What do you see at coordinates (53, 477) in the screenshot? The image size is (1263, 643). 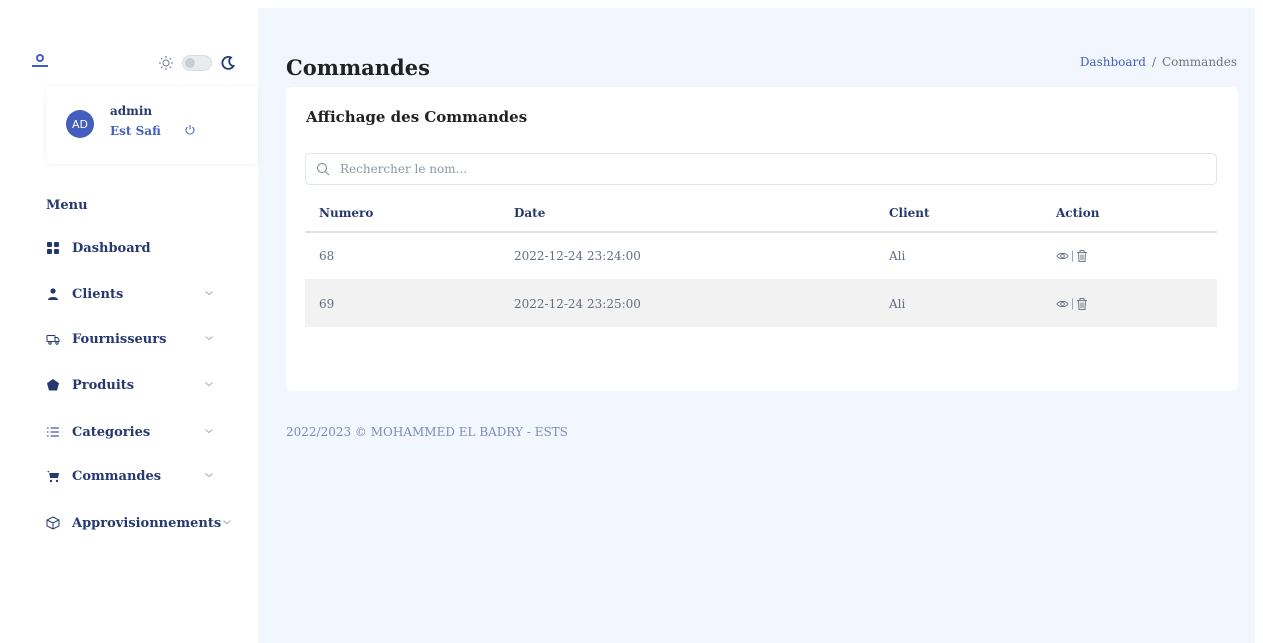 I see `cart-icon` at bounding box center [53, 477].